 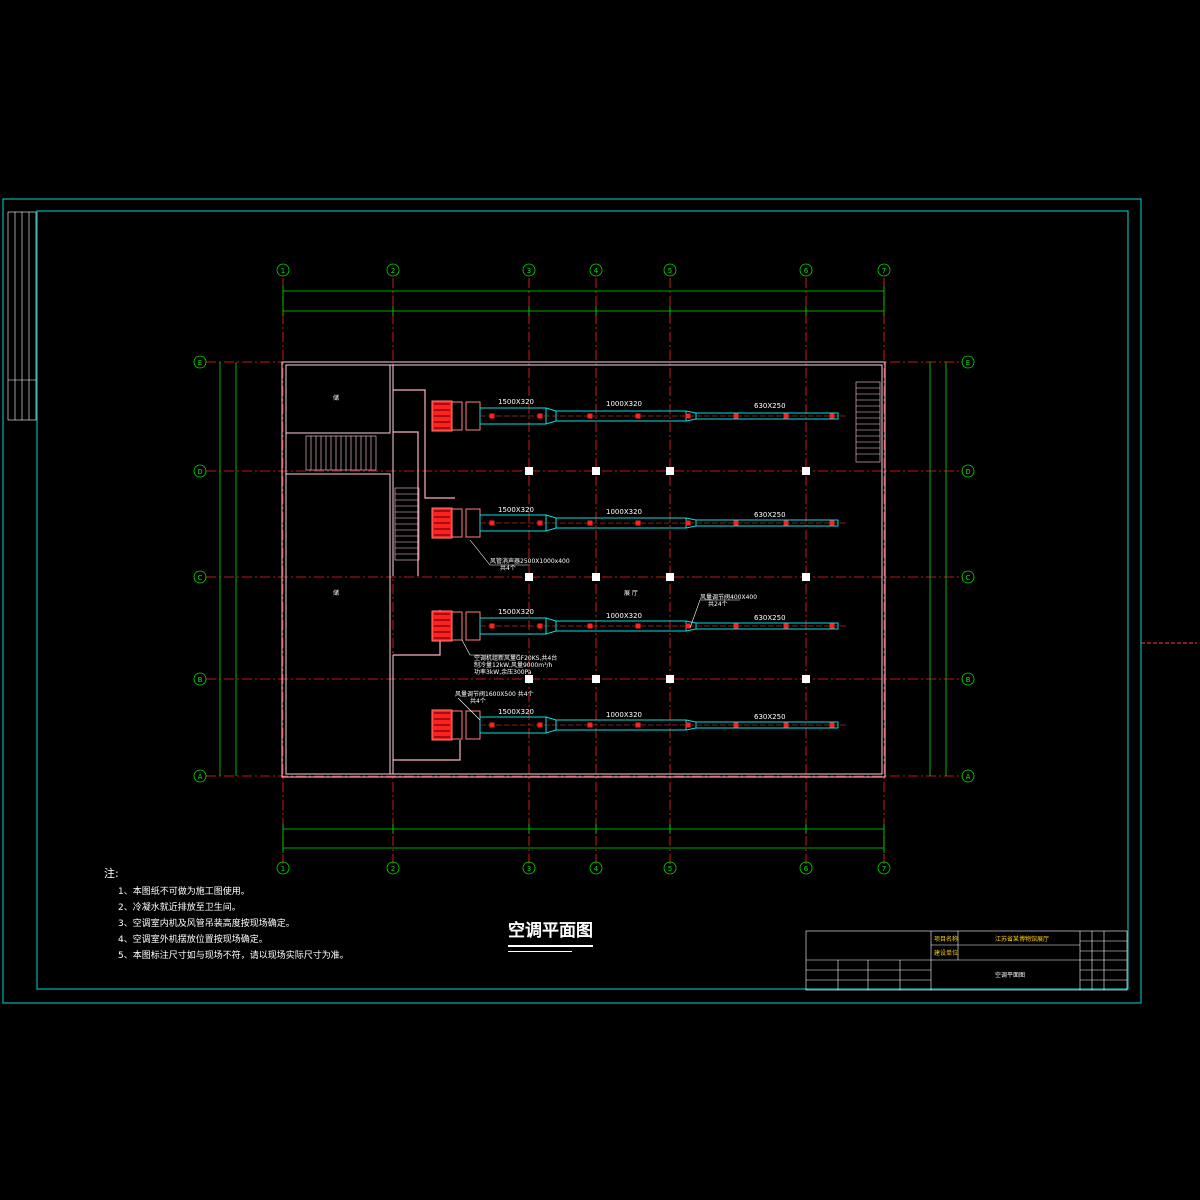 What do you see at coordinates (540, 951) in the screenshot?
I see `plan-title-underline` at bounding box center [540, 951].